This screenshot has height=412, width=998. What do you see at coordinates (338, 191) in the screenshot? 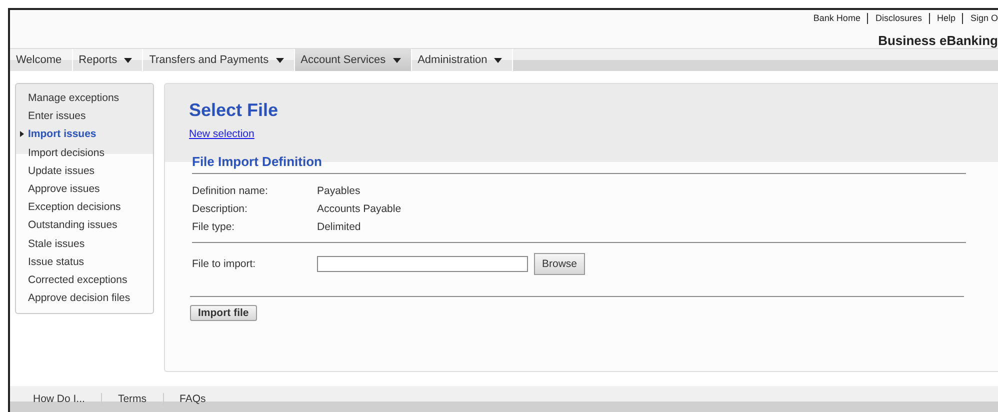
I see `field-value: Payables` at bounding box center [338, 191].